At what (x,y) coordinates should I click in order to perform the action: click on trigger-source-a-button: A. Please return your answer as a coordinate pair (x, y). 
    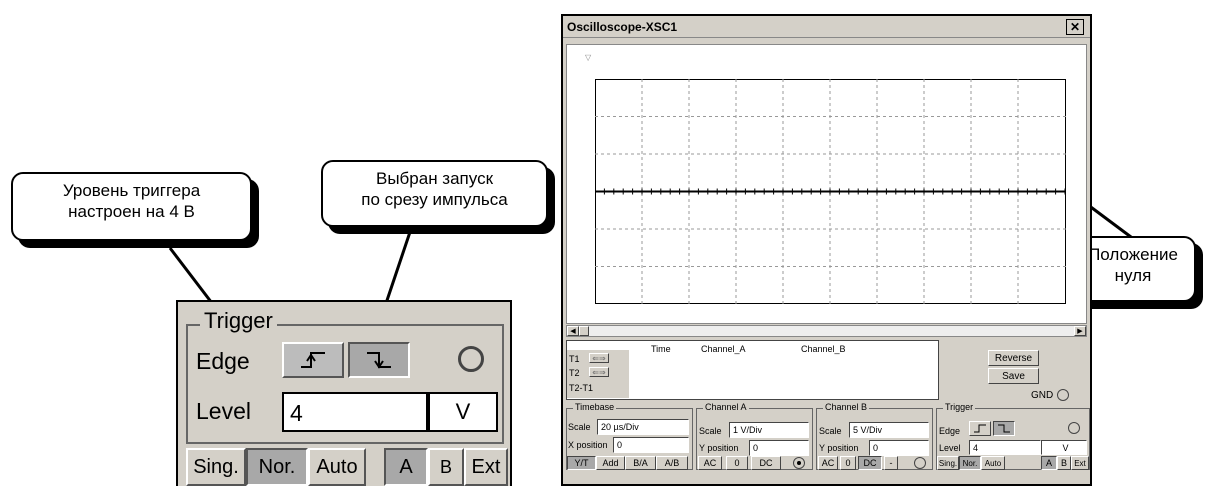
    Looking at the image, I should click on (1049, 463).